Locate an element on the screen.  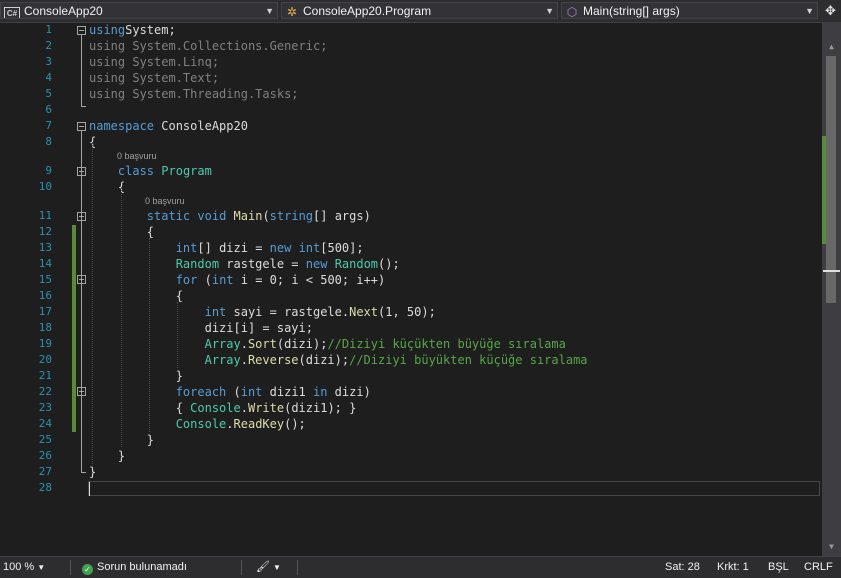
code-token: for is located at coordinates (186, 280).